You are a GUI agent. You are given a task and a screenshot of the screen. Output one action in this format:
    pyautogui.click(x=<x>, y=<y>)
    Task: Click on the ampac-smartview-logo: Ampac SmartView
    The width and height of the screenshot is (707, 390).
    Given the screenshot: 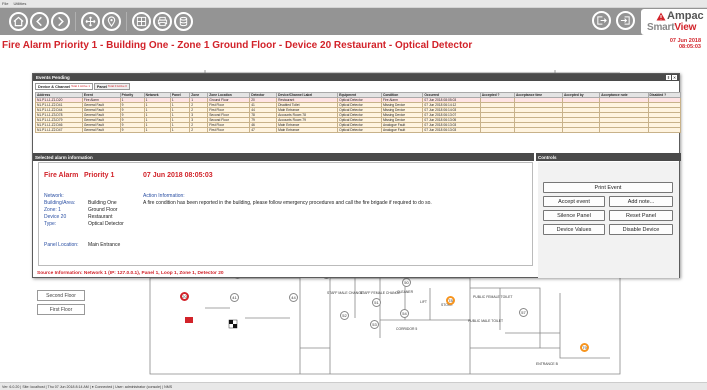 What is the action you would take?
    pyautogui.click(x=674, y=22)
    